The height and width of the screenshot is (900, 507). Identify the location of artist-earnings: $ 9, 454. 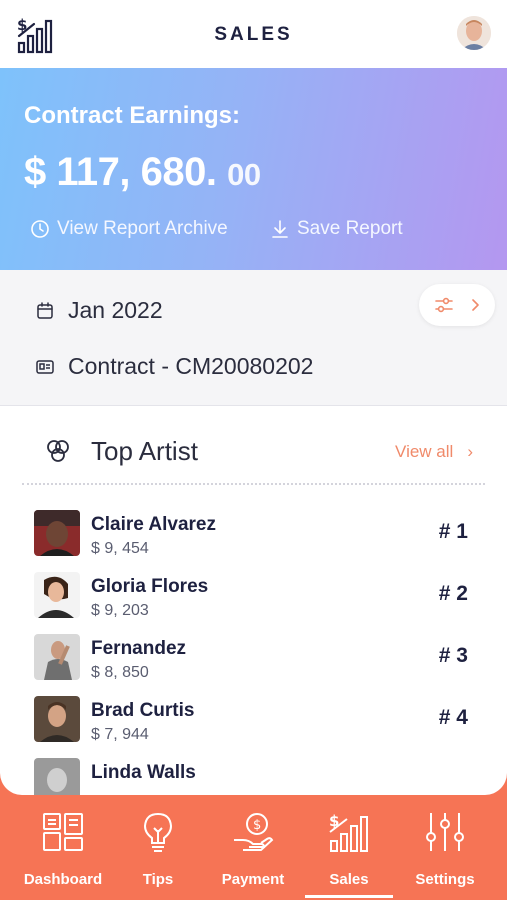
(120, 548).